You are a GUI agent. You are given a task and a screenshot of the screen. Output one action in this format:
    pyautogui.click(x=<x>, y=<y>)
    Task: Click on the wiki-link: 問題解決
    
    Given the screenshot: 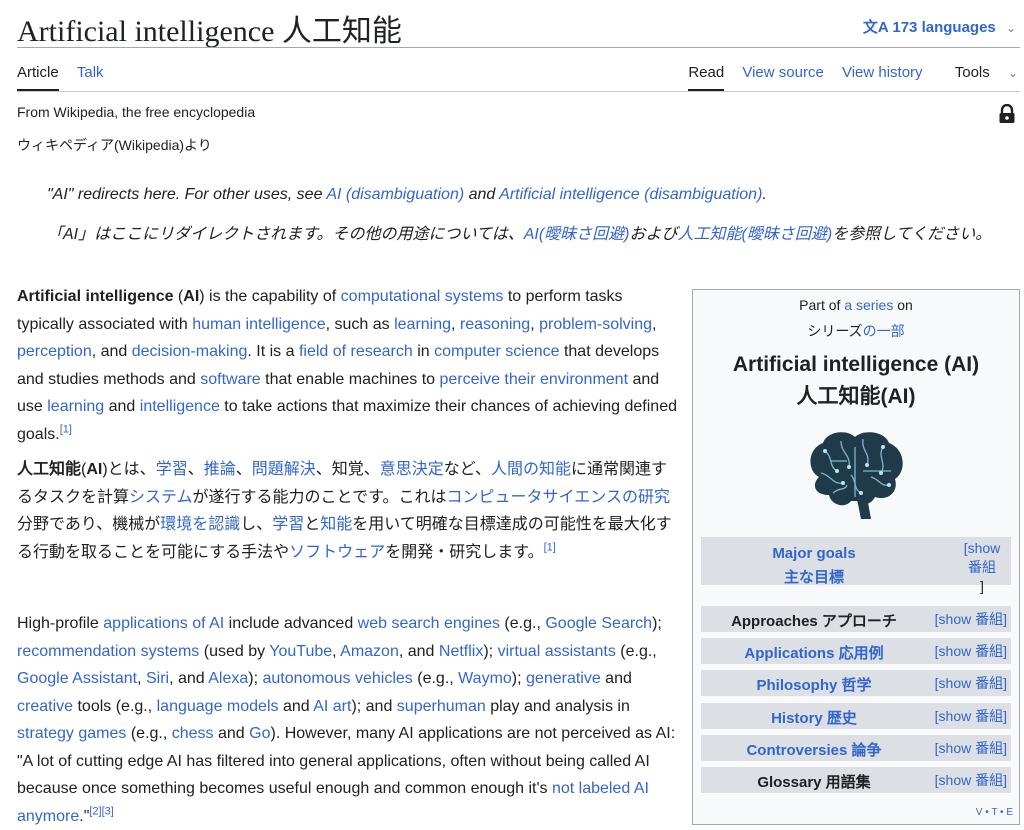 What is the action you would take?
    pyautogui.click(x=284, y=469)
    